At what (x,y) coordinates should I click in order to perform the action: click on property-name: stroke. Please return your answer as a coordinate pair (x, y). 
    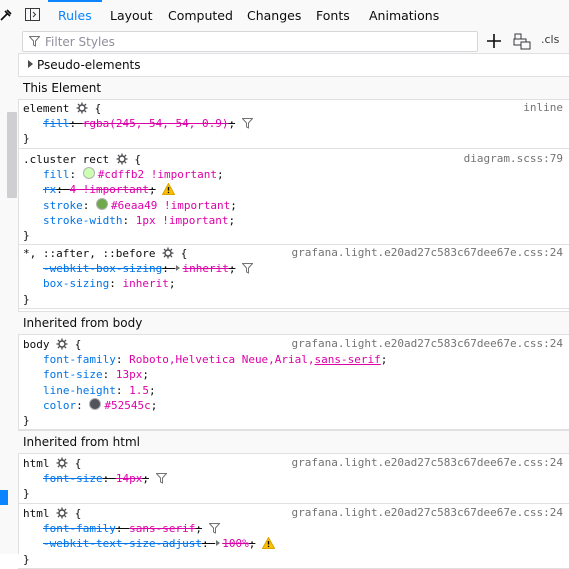
    Looking at the image, I should click on (63, 205).